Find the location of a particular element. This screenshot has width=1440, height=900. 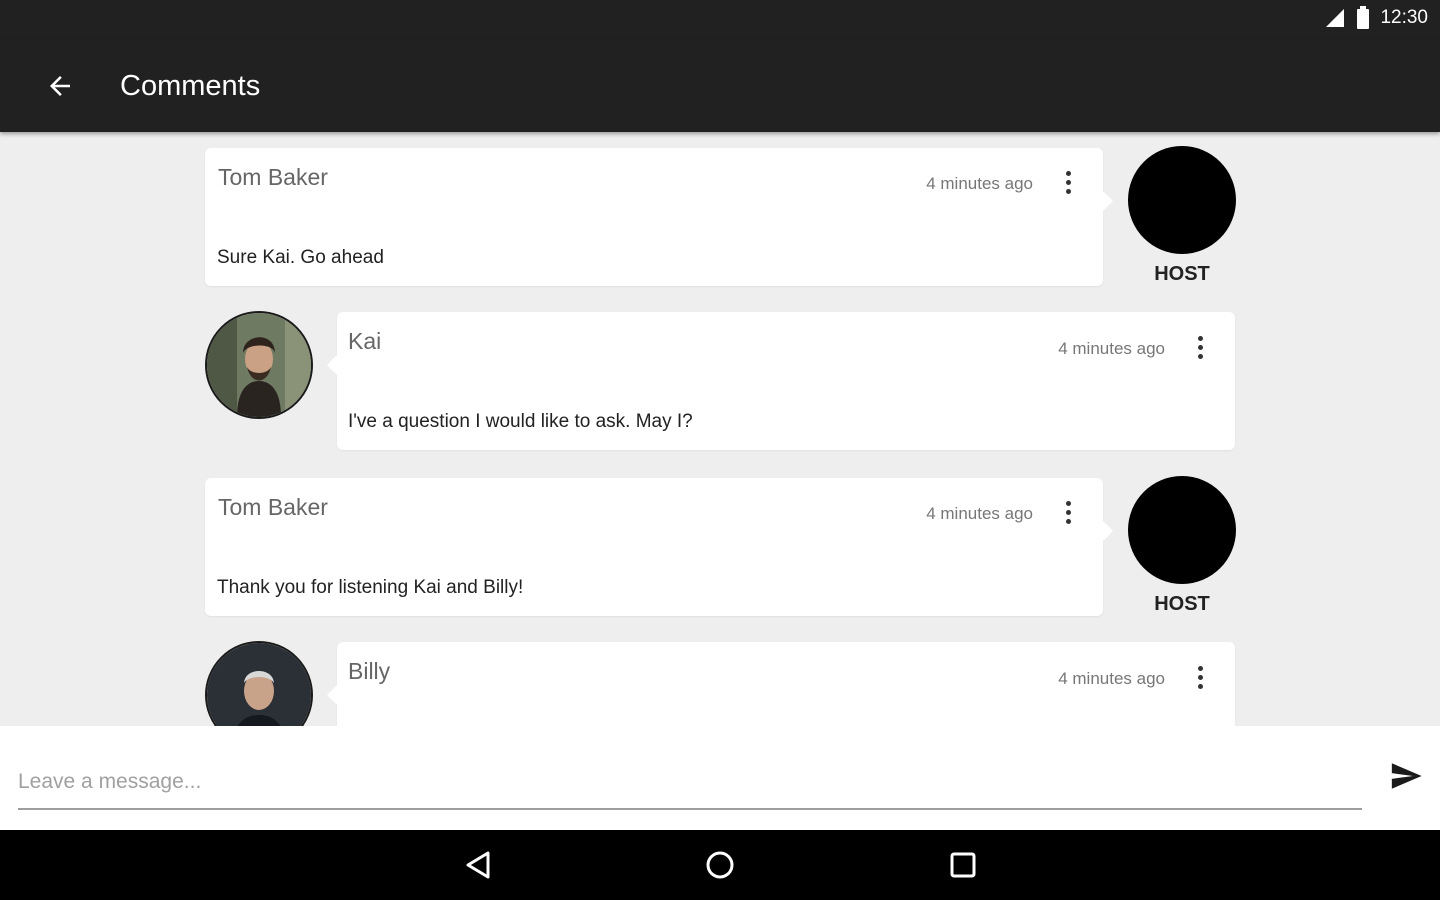

comment-text: Sure Kai. Go ahead is located at coordinates (300, 257).